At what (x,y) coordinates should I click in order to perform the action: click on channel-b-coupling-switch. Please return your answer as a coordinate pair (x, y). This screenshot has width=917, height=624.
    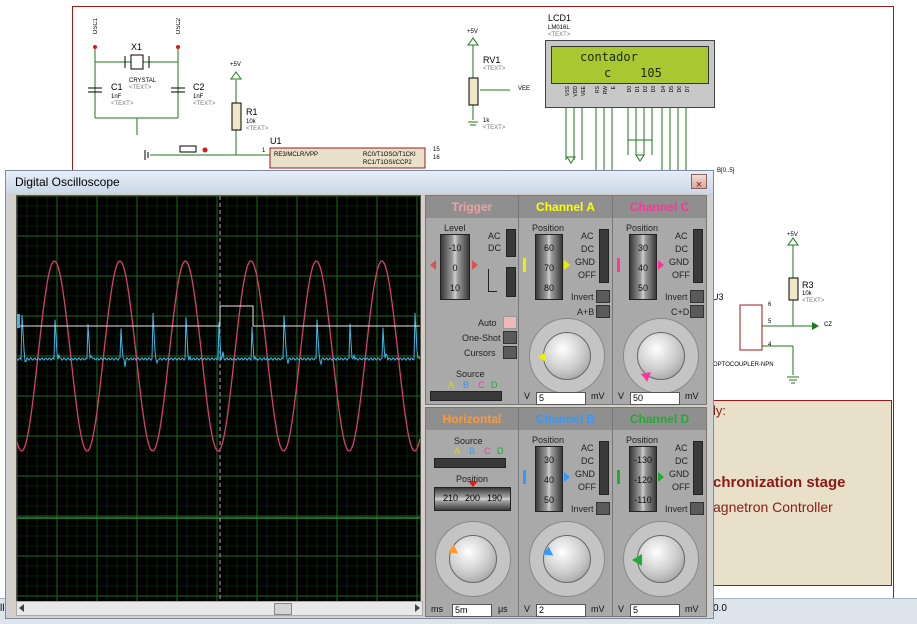
    Looking at the image, I should click on (604, 468).